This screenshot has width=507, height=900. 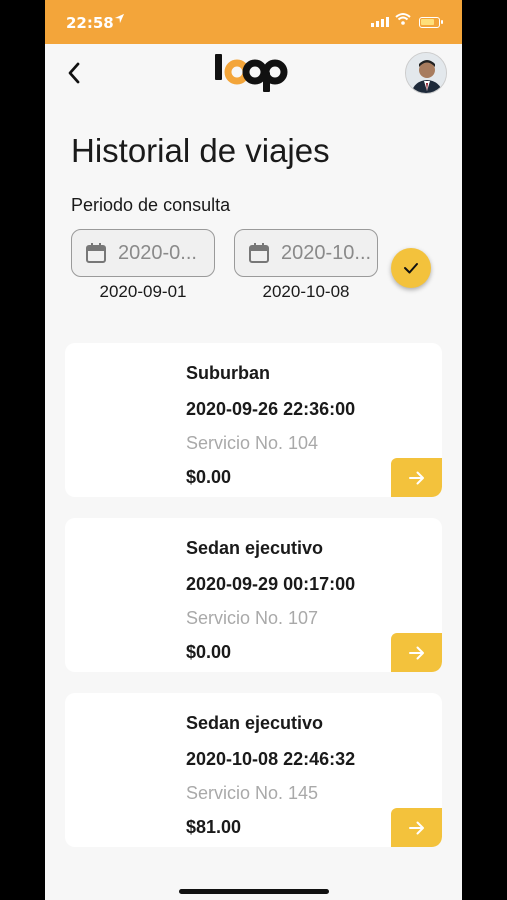 What do you see at coordinates (214, 827) in the screenshot?
I see `trip-price: $81.00` at bounding box center [214, 827].